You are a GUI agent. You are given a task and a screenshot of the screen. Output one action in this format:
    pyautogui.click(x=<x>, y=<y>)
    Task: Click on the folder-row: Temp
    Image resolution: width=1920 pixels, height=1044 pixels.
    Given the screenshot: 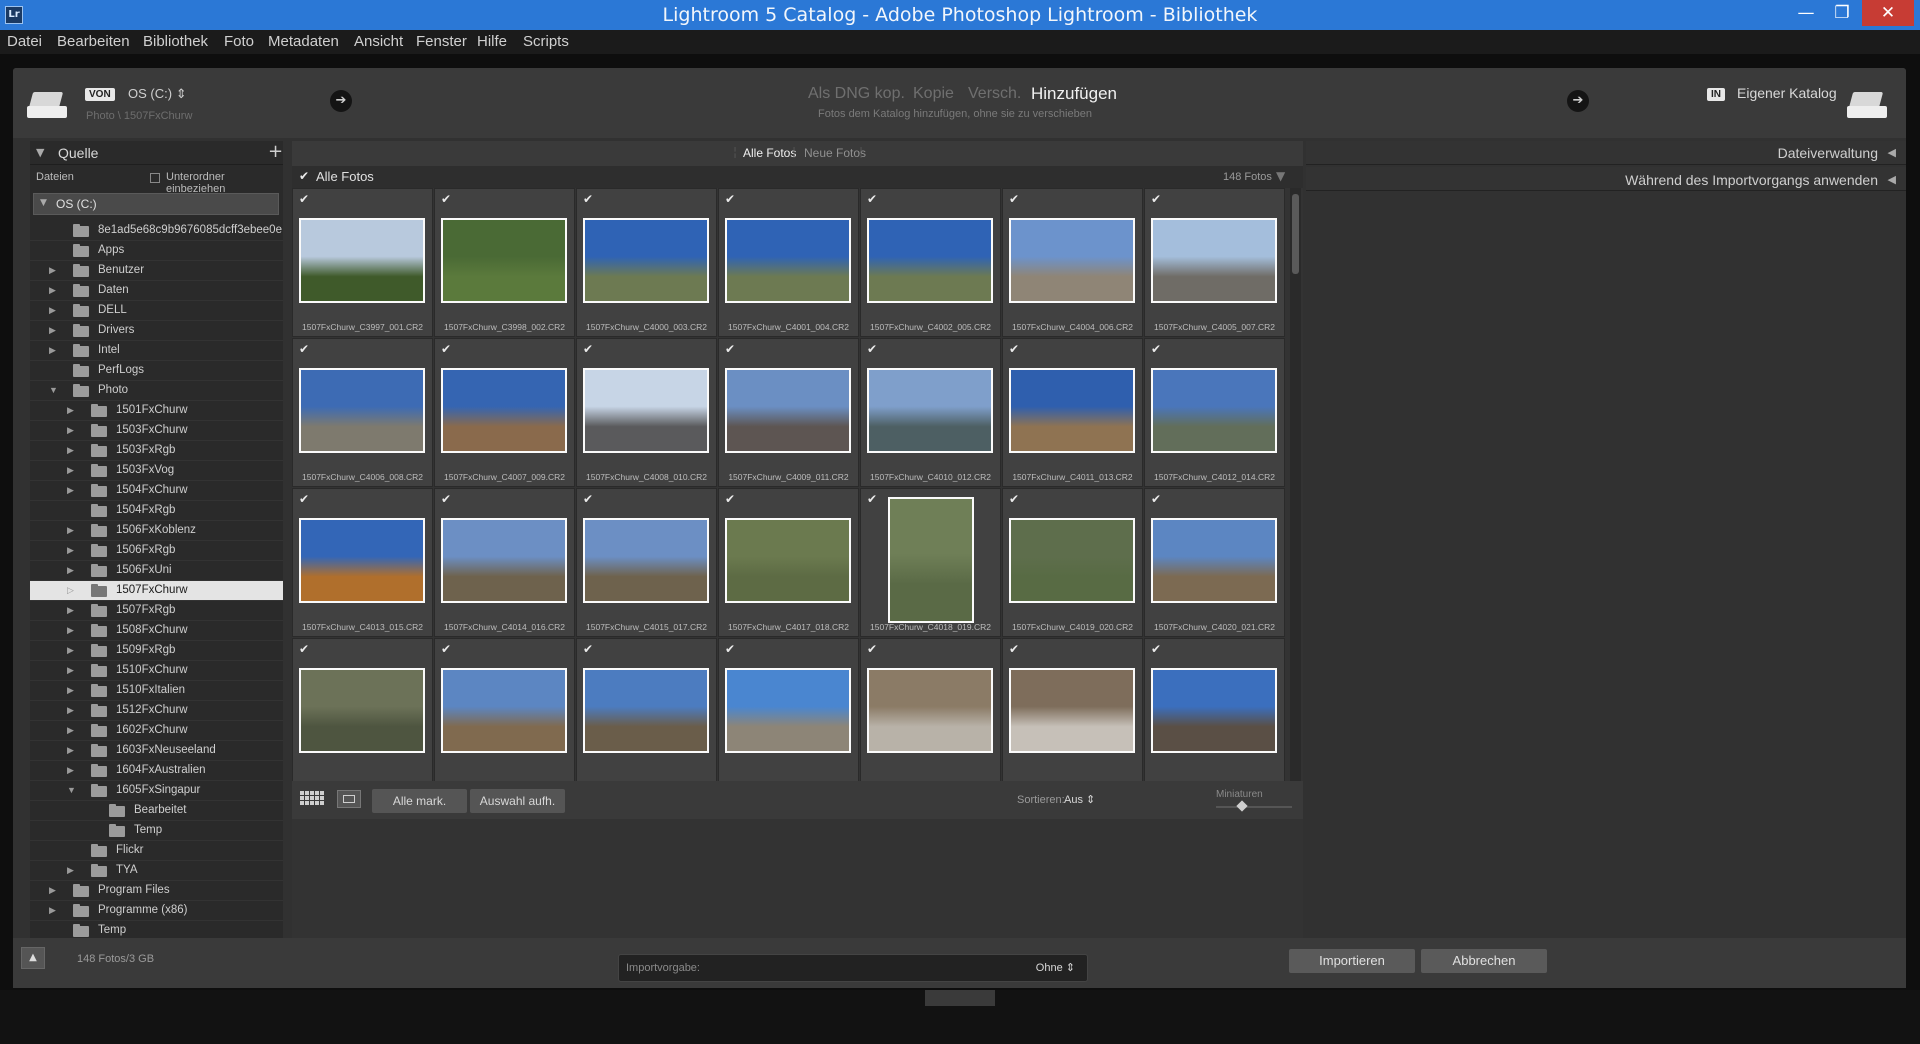 What is the action you would take?
    pyautogui.click(x=156, y=831)
    